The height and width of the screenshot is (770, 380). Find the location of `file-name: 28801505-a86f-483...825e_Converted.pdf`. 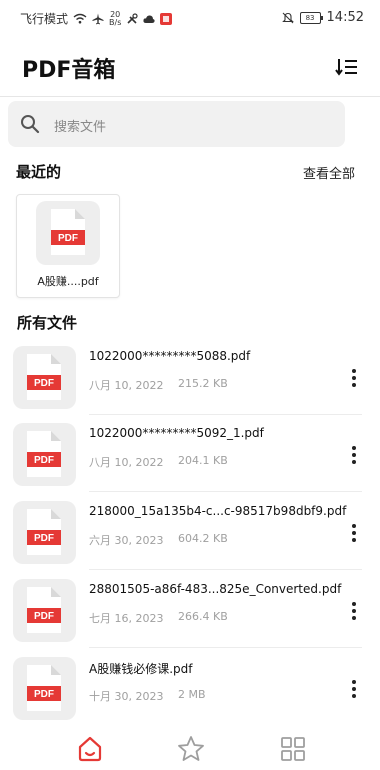

file-name: 28801505-a86f-483...825e_Converted.pdf is located at coordinates (215, 589).